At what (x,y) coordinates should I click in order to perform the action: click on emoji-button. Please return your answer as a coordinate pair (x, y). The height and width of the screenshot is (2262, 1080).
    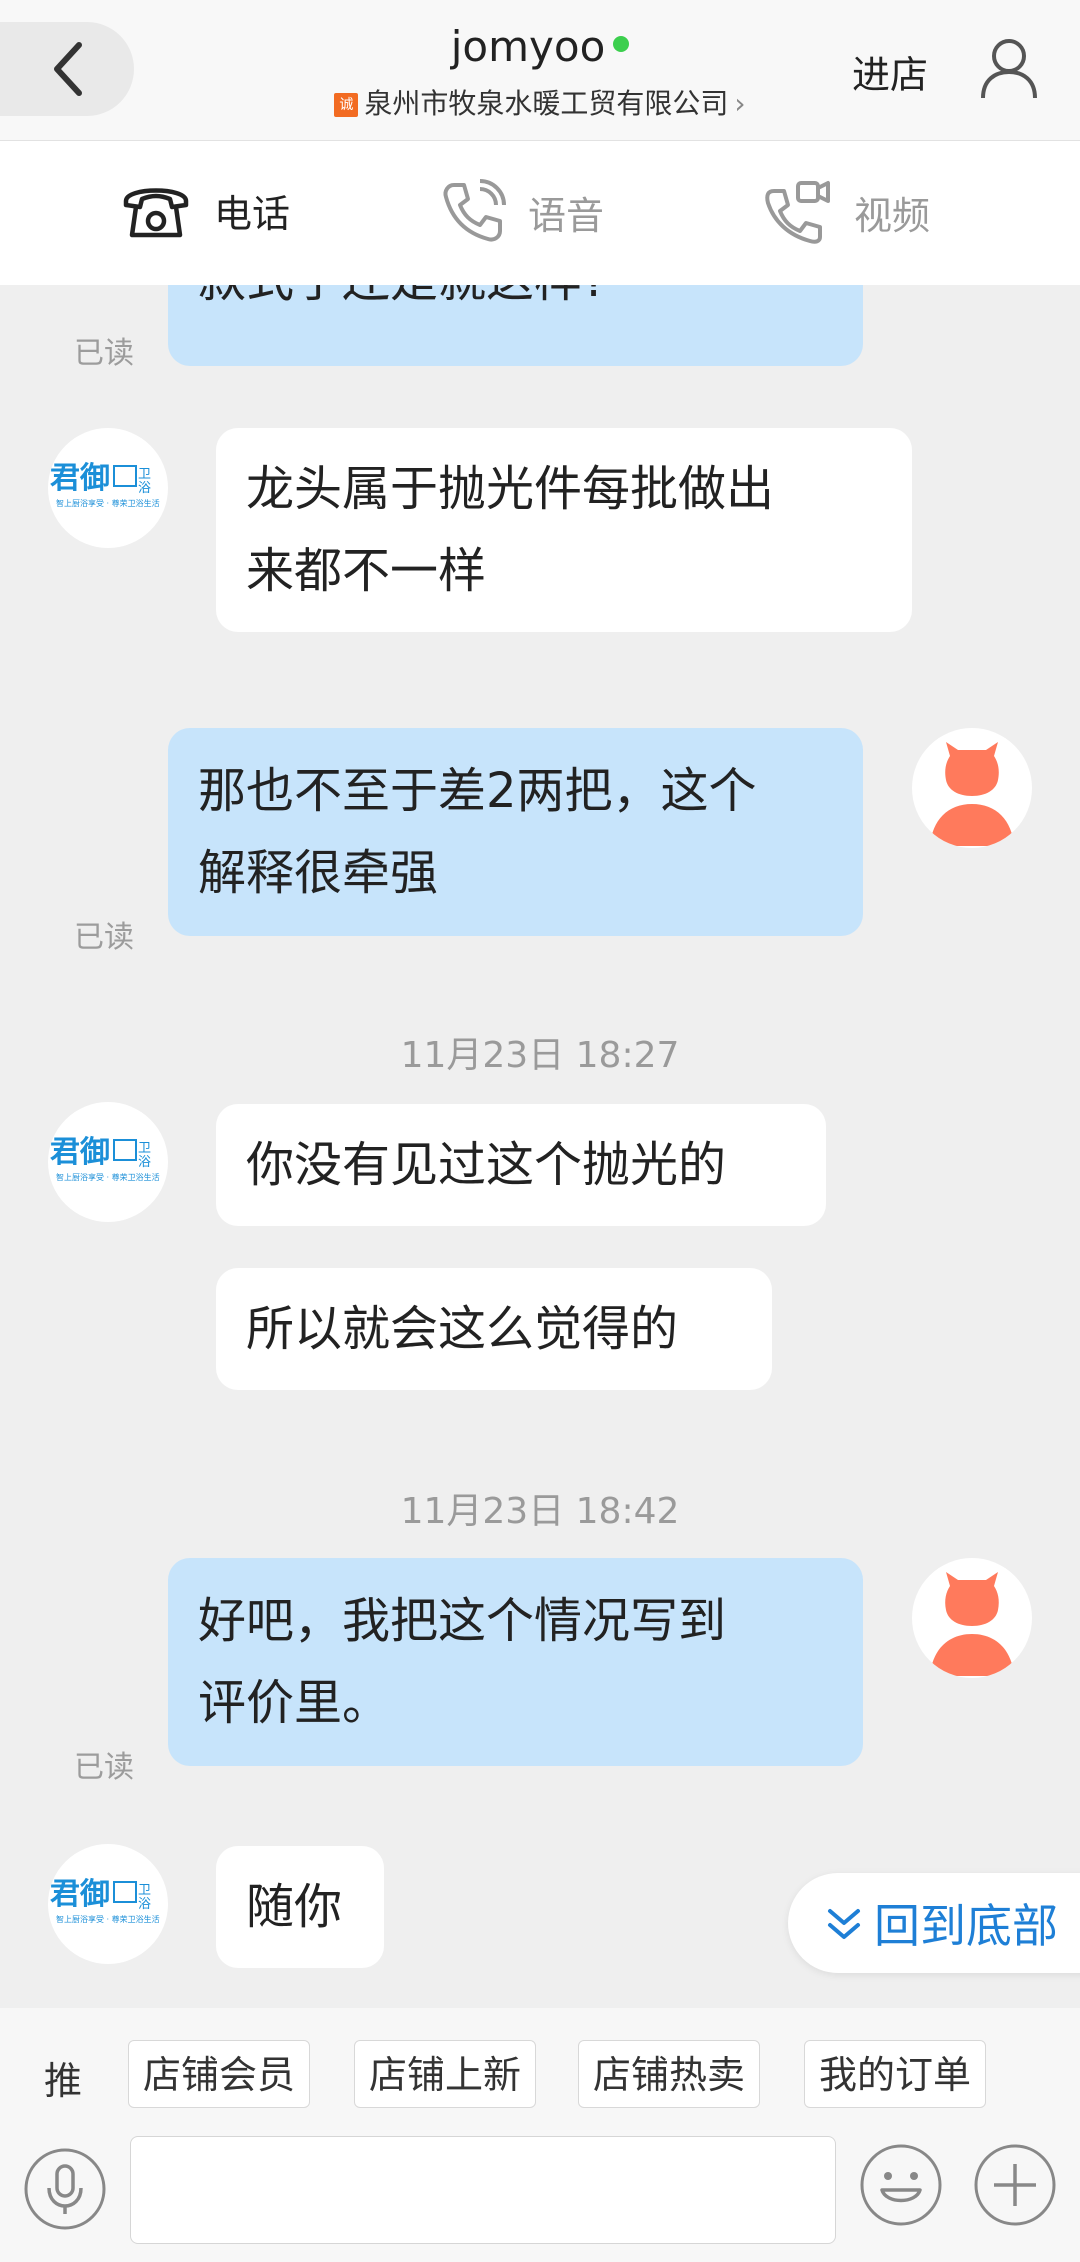
    Looking at the image, I should click on (901, 2187).